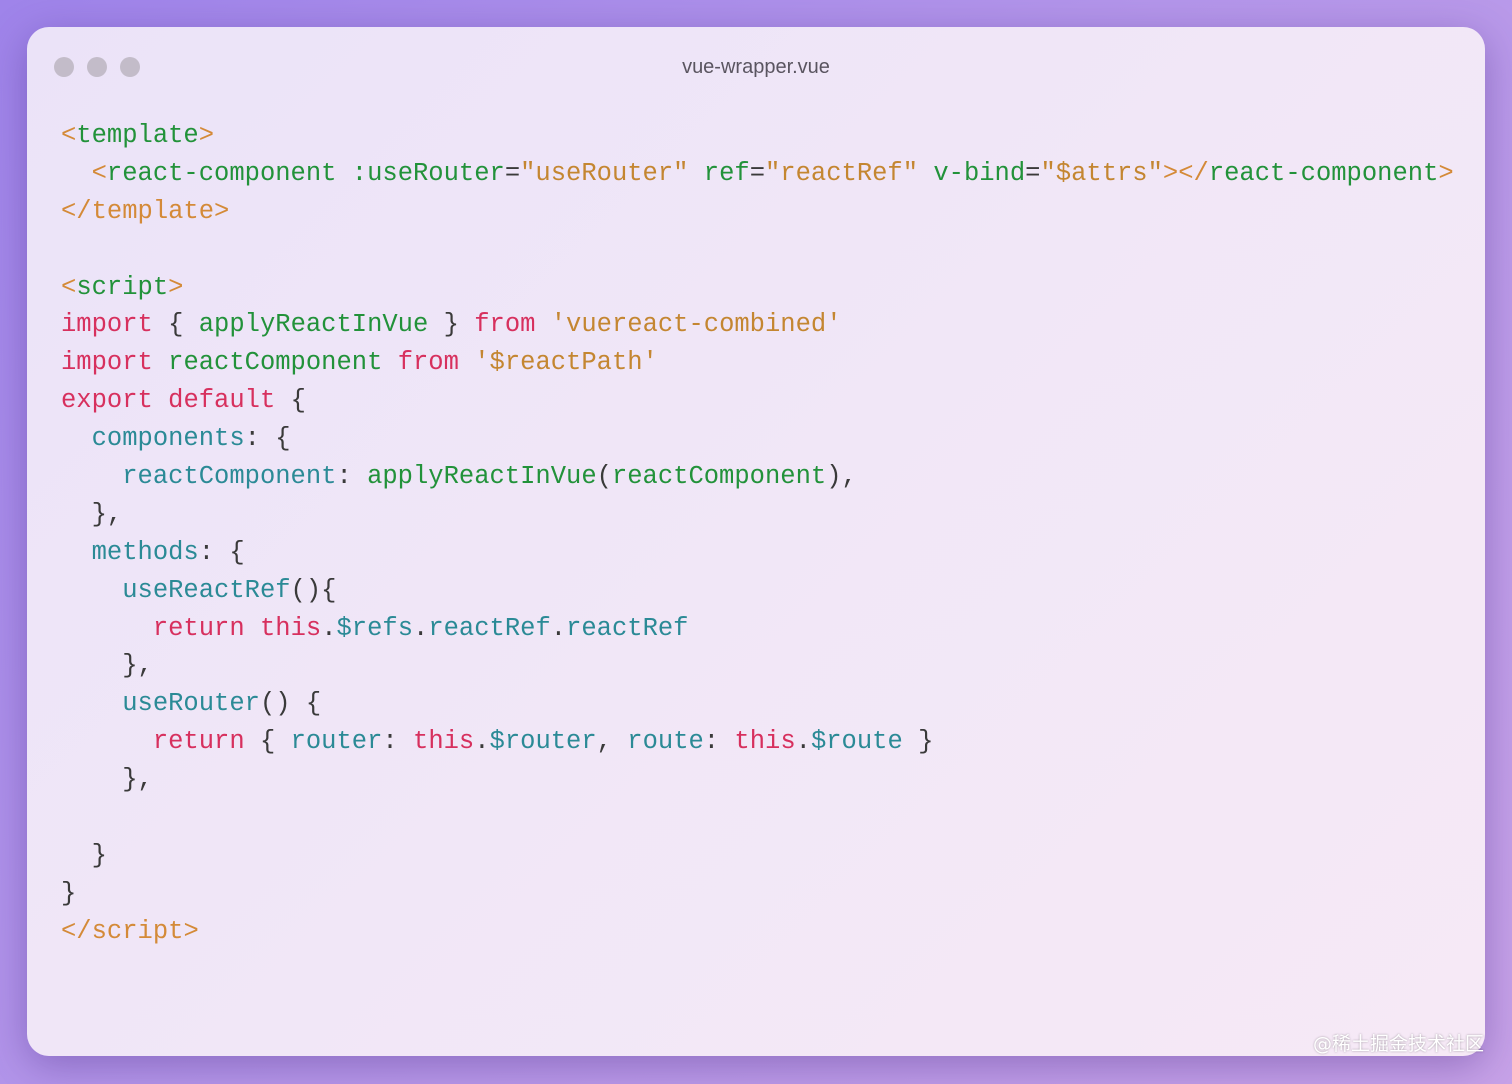  What do you see at coordinates (137, 931) in the screenshot?
I see `code-token-tag: script` at bounding box center [137, 931].